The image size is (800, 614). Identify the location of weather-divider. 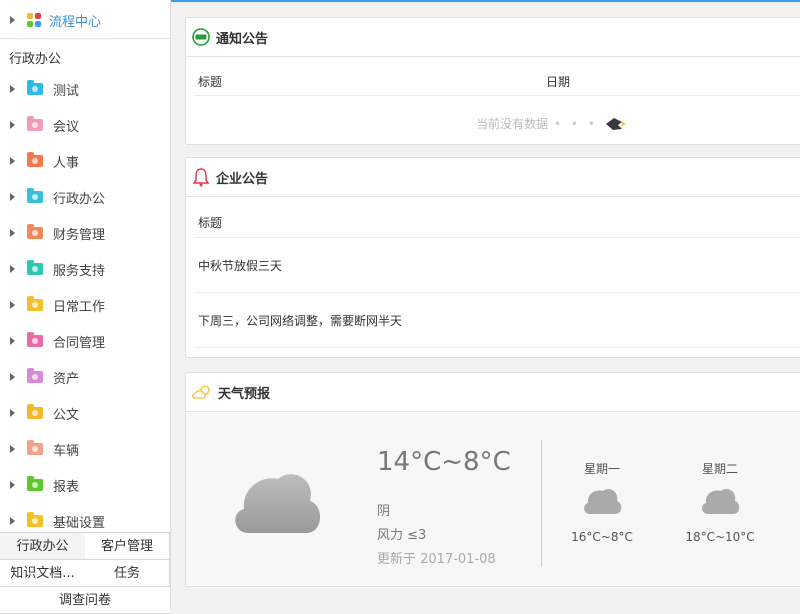
(541, 503).